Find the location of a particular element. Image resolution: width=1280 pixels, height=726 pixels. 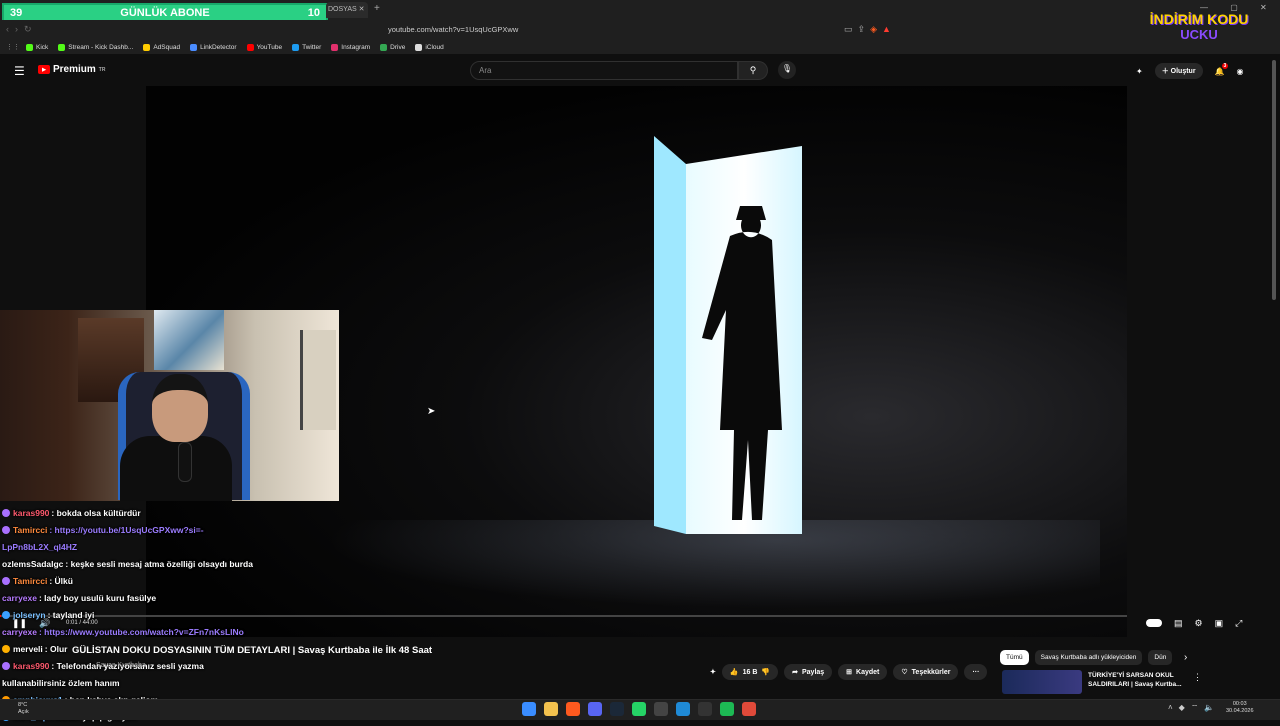

bookmark-item: iCloud is located at coordinates (429, 47).